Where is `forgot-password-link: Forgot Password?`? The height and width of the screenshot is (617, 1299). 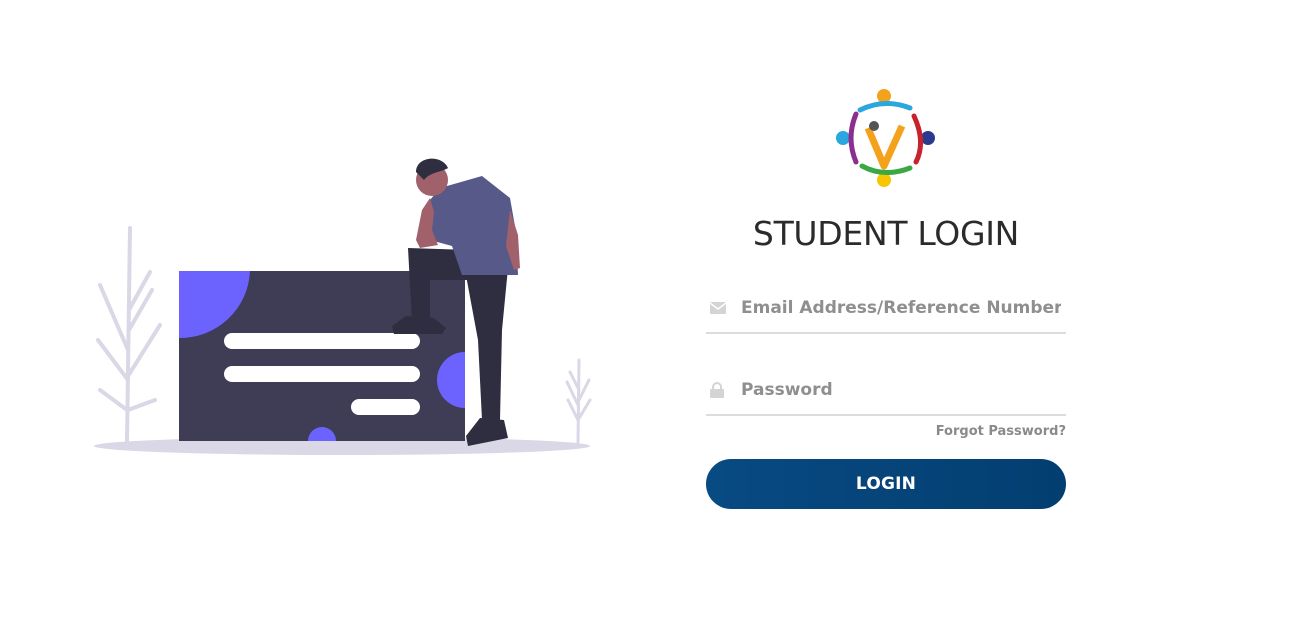 forgot-password-link: Forgot Password? is located at coordinates (1001, 431).